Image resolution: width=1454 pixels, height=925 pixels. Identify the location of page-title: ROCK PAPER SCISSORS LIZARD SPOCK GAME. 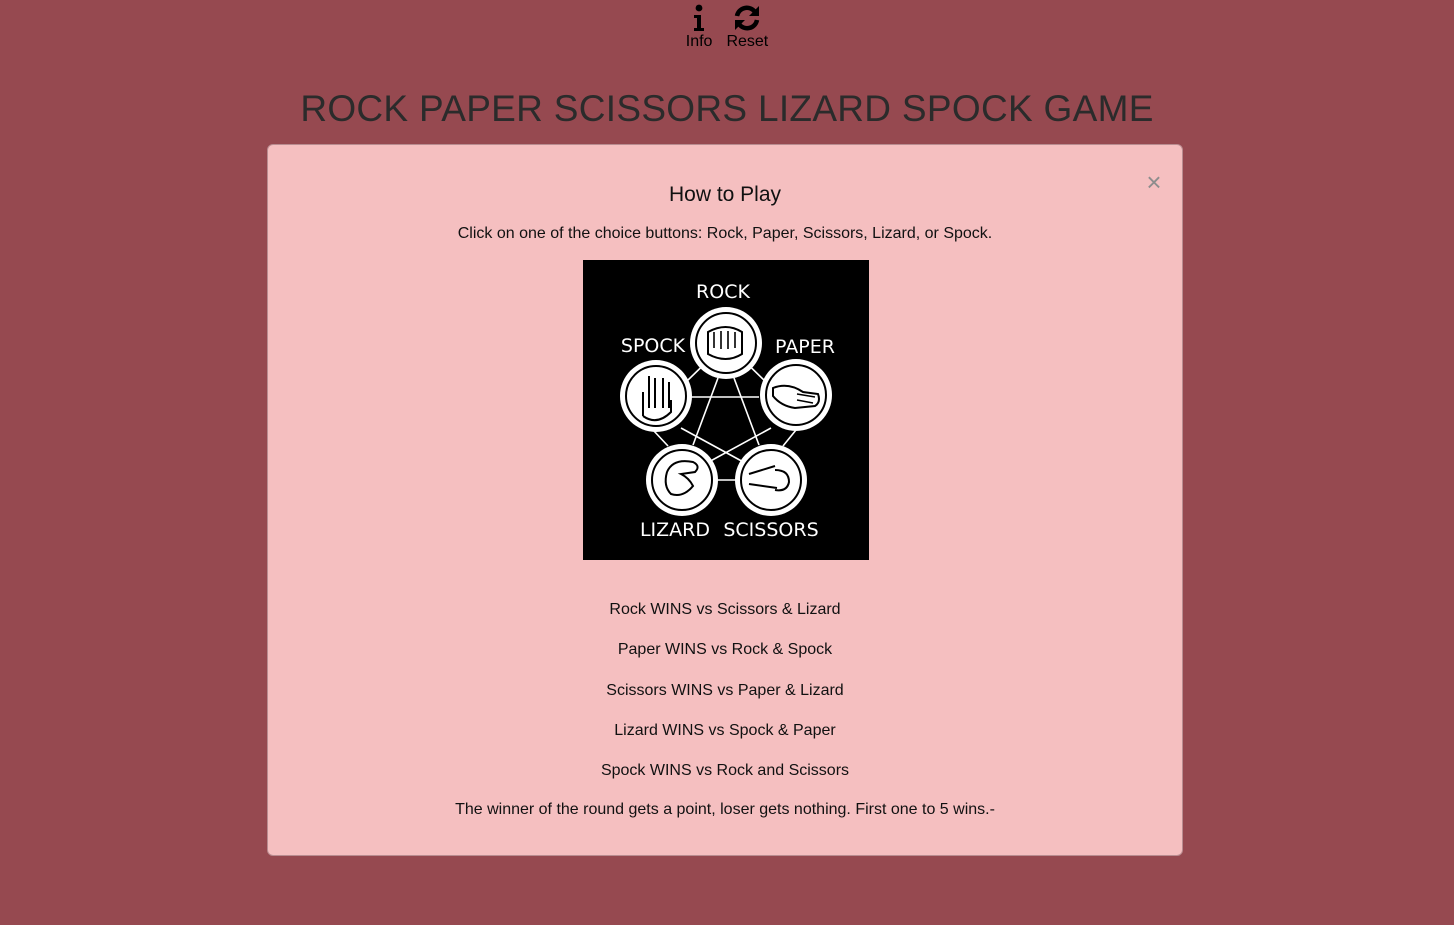
(727, 108).